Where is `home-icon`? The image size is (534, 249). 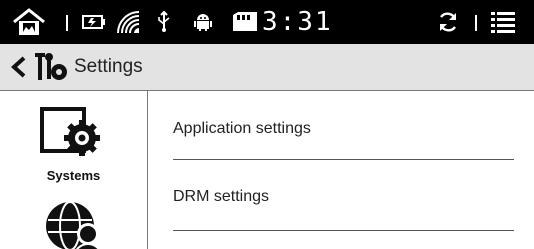
home-icon is located at coordinates (29, 22).